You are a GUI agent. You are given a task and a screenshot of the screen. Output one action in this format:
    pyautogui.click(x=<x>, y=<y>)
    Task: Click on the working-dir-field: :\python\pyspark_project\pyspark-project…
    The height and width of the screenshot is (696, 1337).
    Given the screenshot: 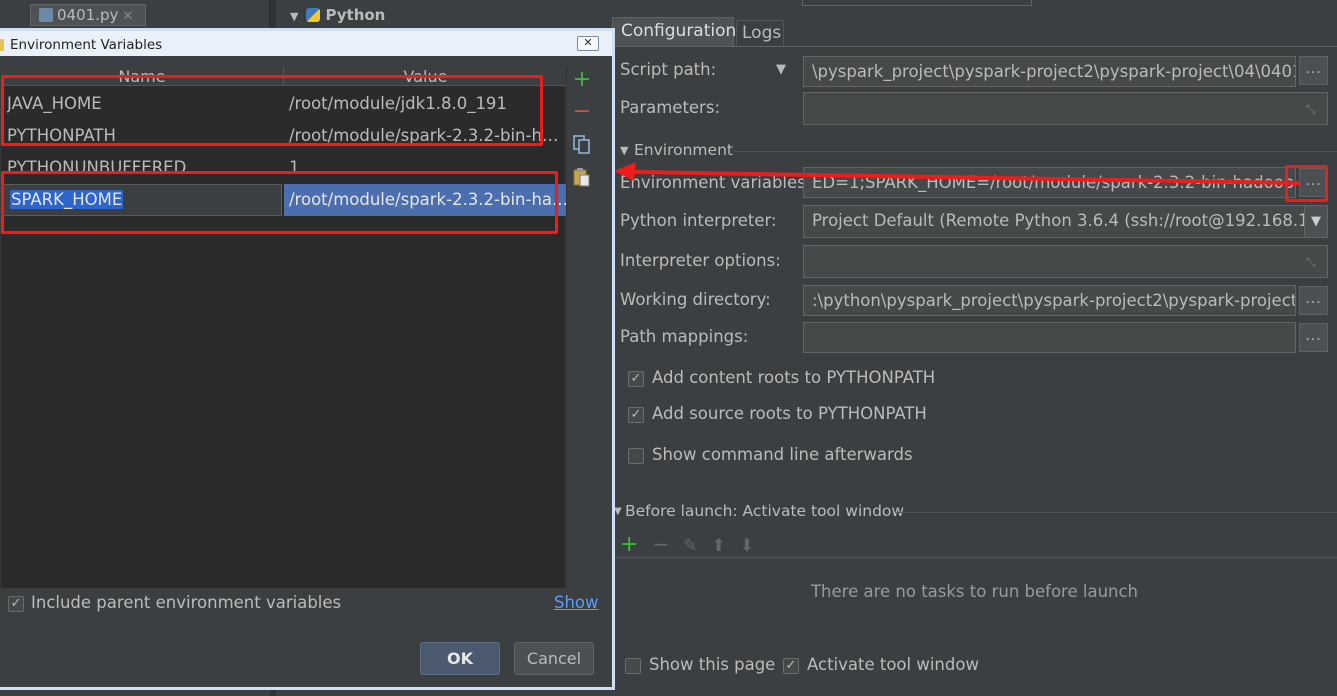 What is the action you would take?
    pyautogui.click(x=1049, y=300)
    